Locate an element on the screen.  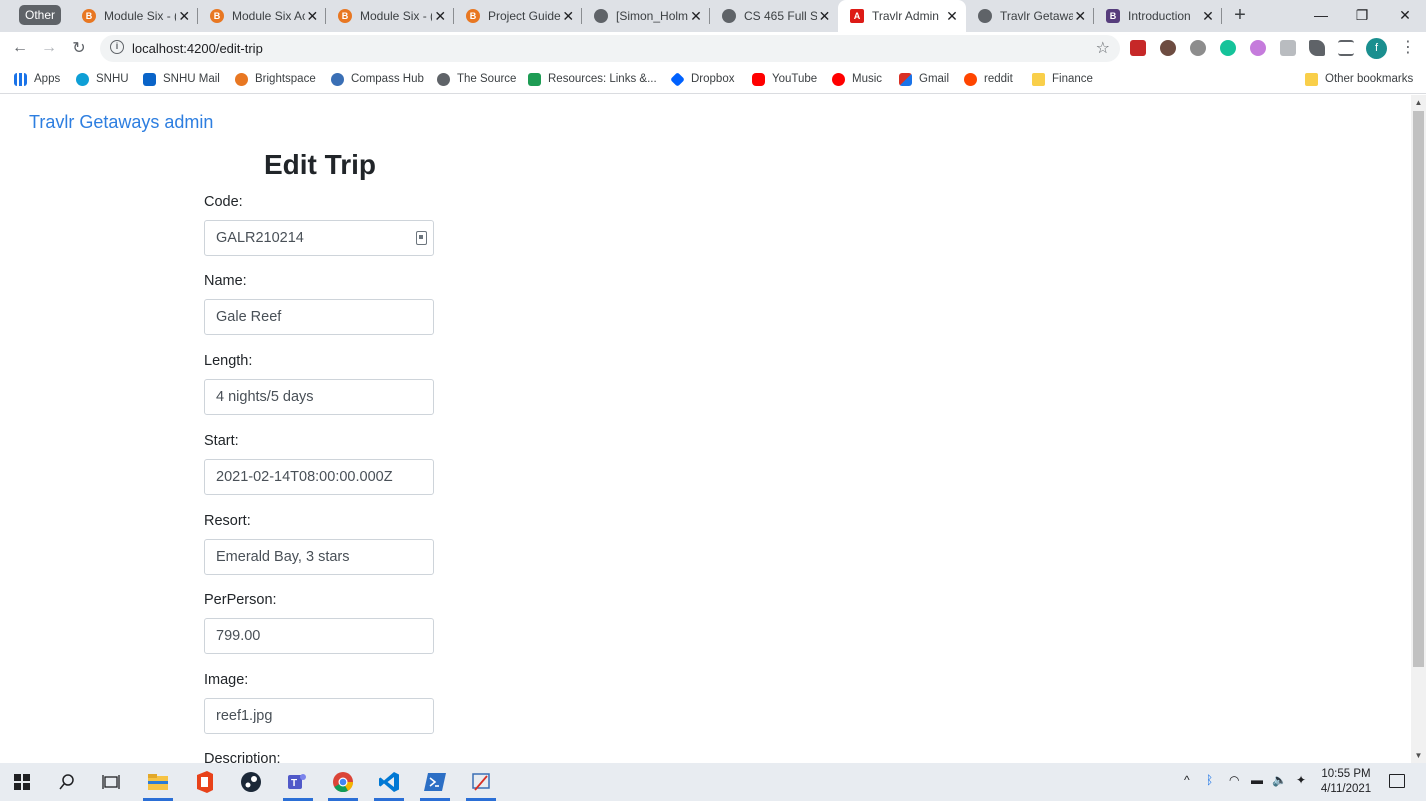
bookmark-compass-hub: Compass Hub is located at coordinates (377, 79).